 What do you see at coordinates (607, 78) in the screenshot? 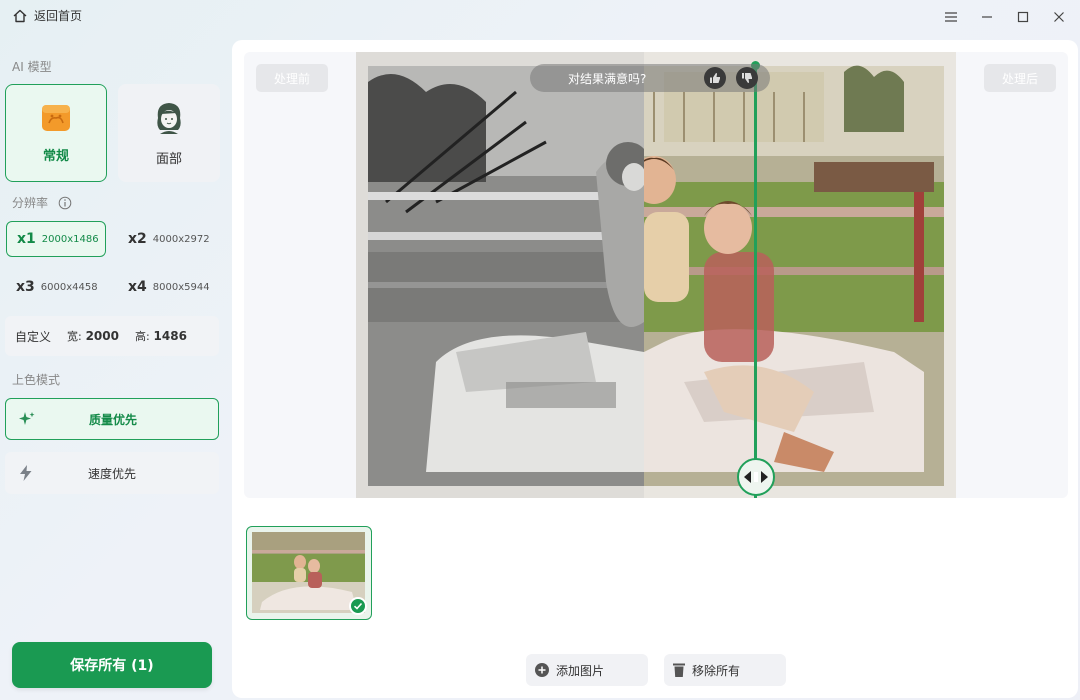
I see `feedback-question: 对结果满意吗?` at bounding box center [607, 78].